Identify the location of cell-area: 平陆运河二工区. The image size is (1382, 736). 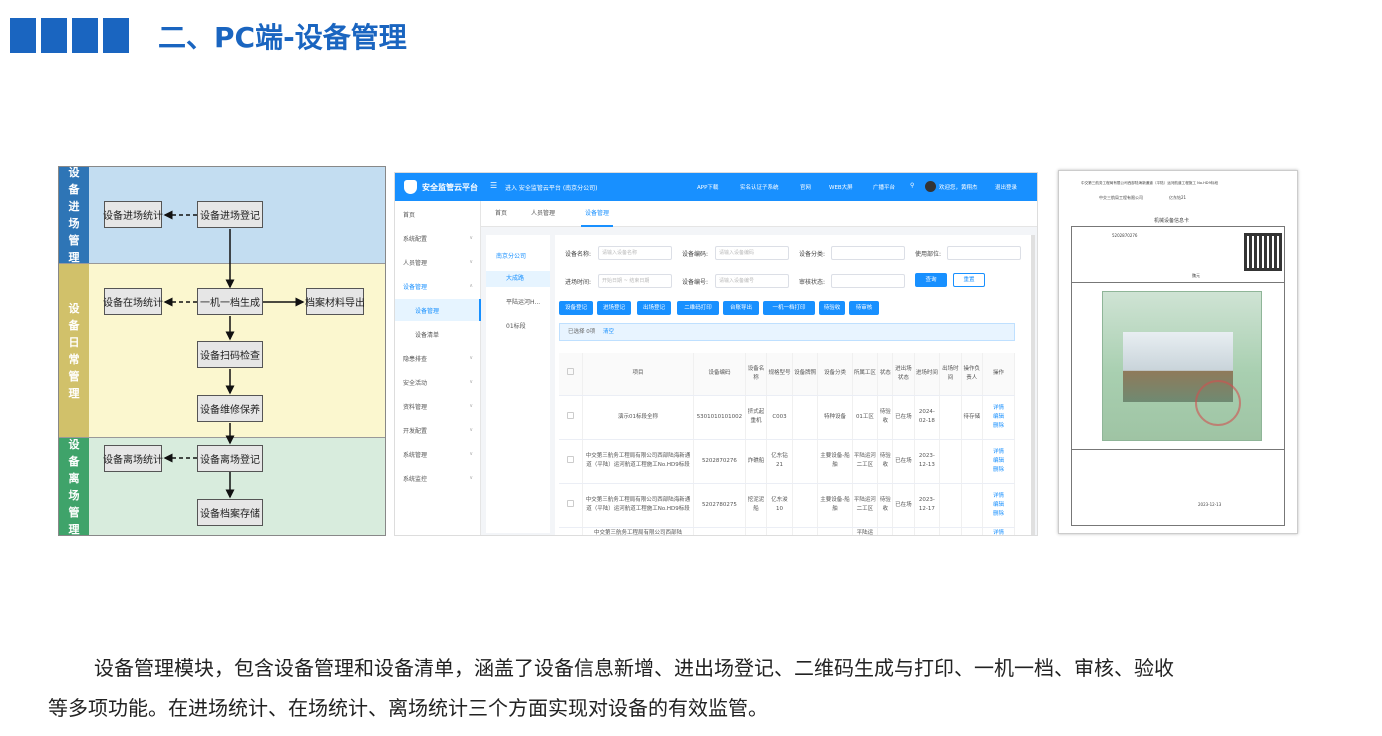
(865, 461).